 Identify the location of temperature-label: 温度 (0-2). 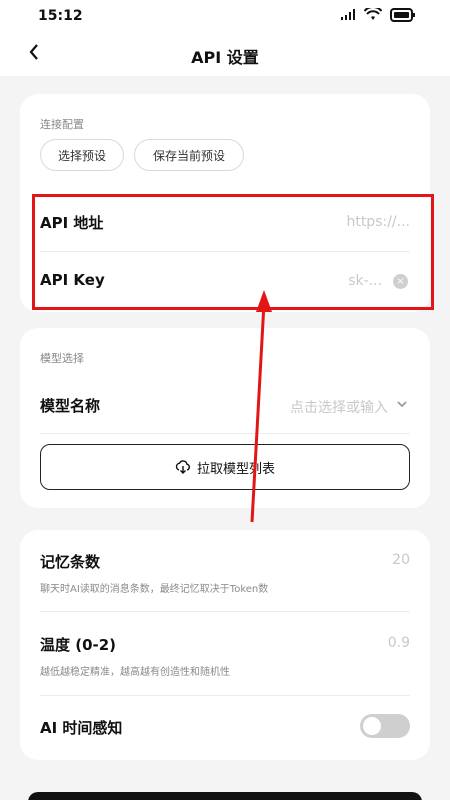
(78, 645).